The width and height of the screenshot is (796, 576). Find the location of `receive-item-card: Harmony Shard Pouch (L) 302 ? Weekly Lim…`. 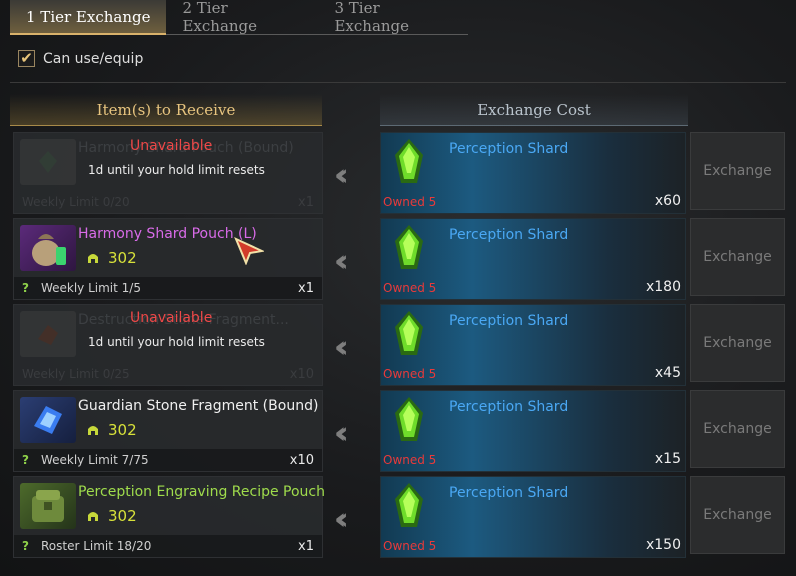

receive-item-card: Harmony Shard Pouch (L) 302 ? Weekly Lim… is located at coordinates (168, 259).